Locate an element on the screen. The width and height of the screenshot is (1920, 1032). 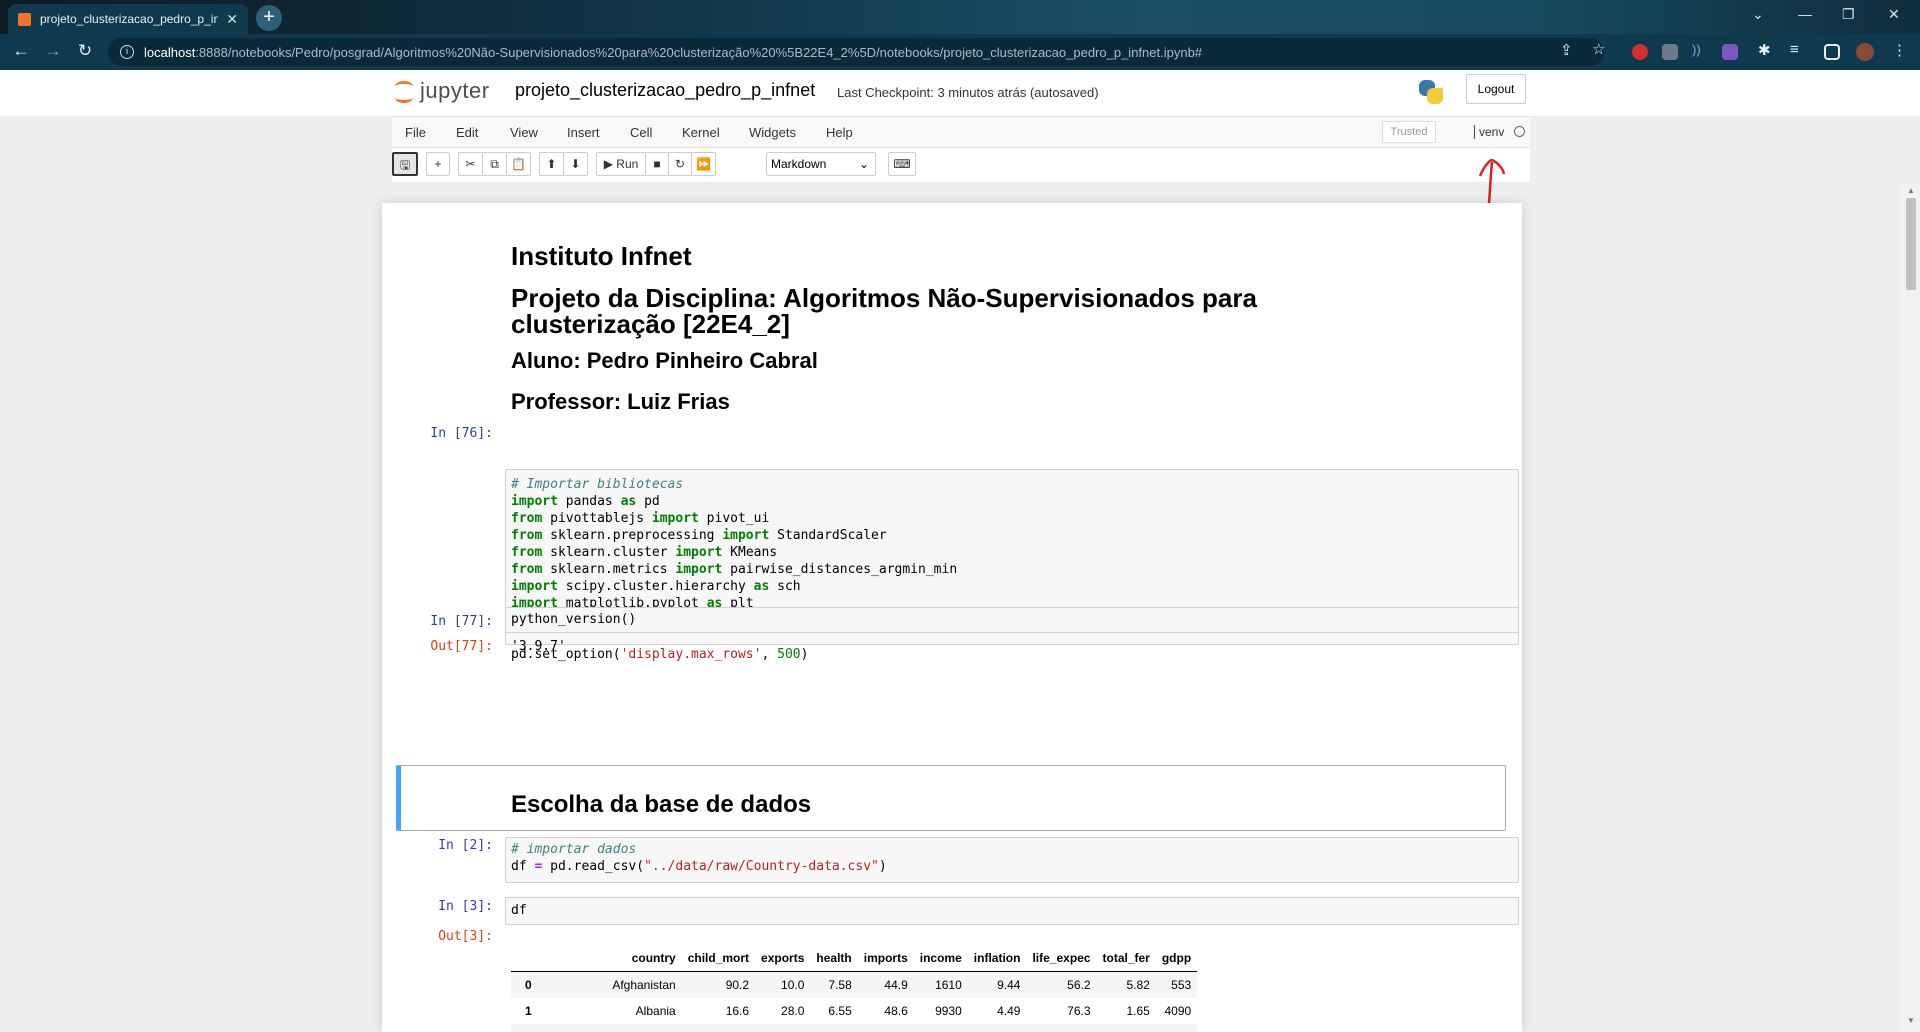
new-tab-button: + is located at coordinates (269, 18).